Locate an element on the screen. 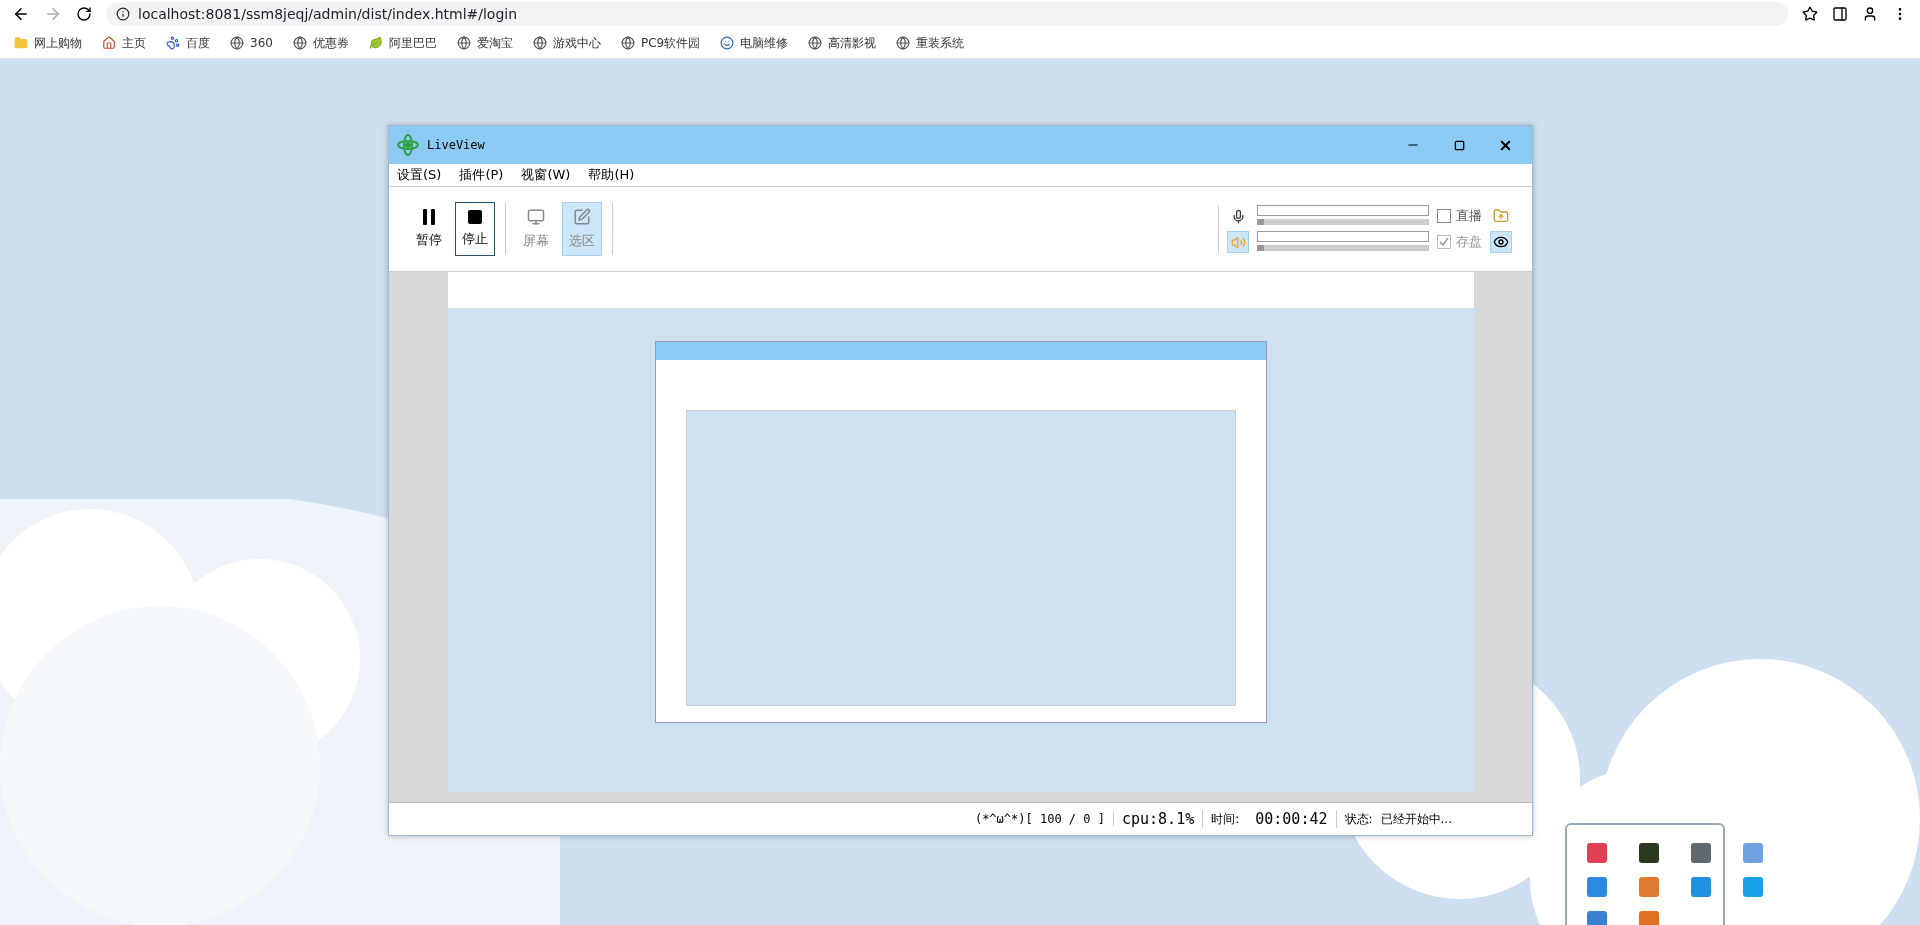 The height and width of the screenshot is (925, 1920). smiley-icon is located at coordinates (727, 43).